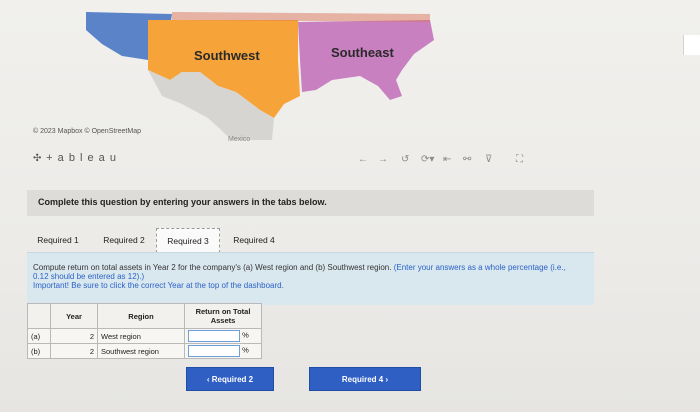  Describe the element at coordinates (254, 240) in the screenshot. I see `tab-required-4: Required 4` at that location.